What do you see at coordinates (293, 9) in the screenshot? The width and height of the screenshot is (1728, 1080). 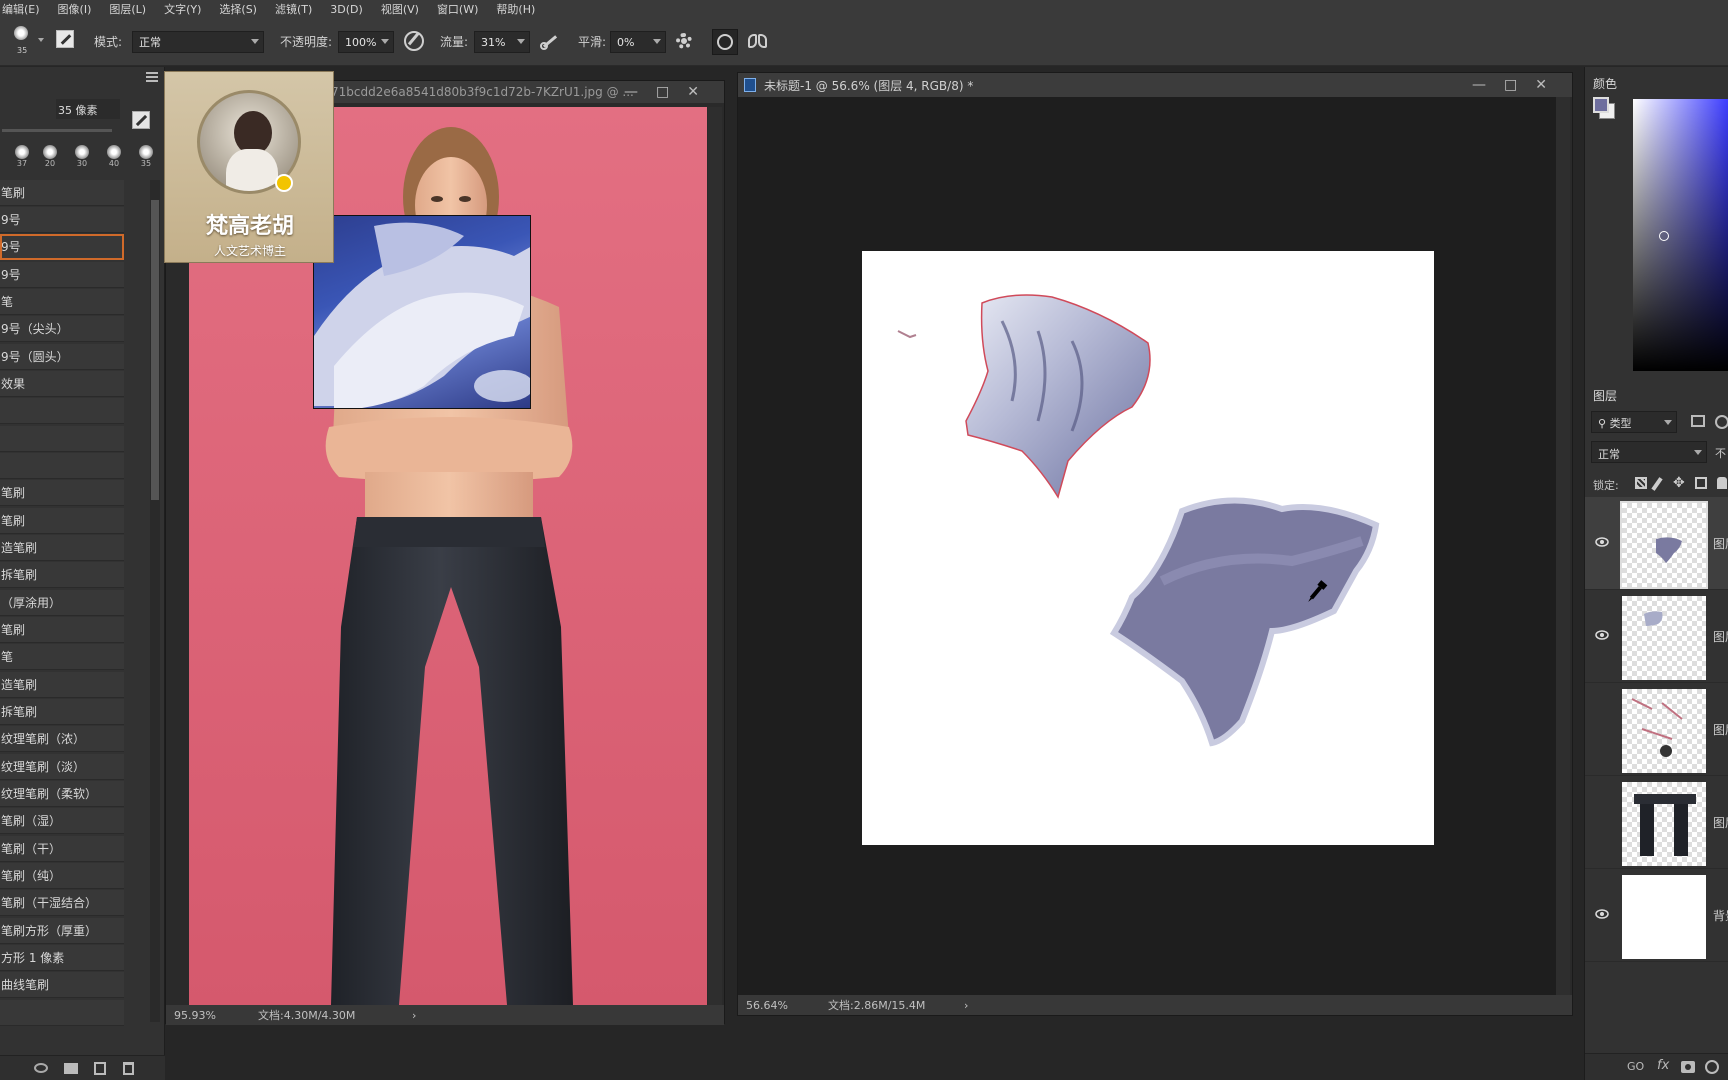 I see `menu-filter: 滤镜(T)` at bounding box center [293, 9].